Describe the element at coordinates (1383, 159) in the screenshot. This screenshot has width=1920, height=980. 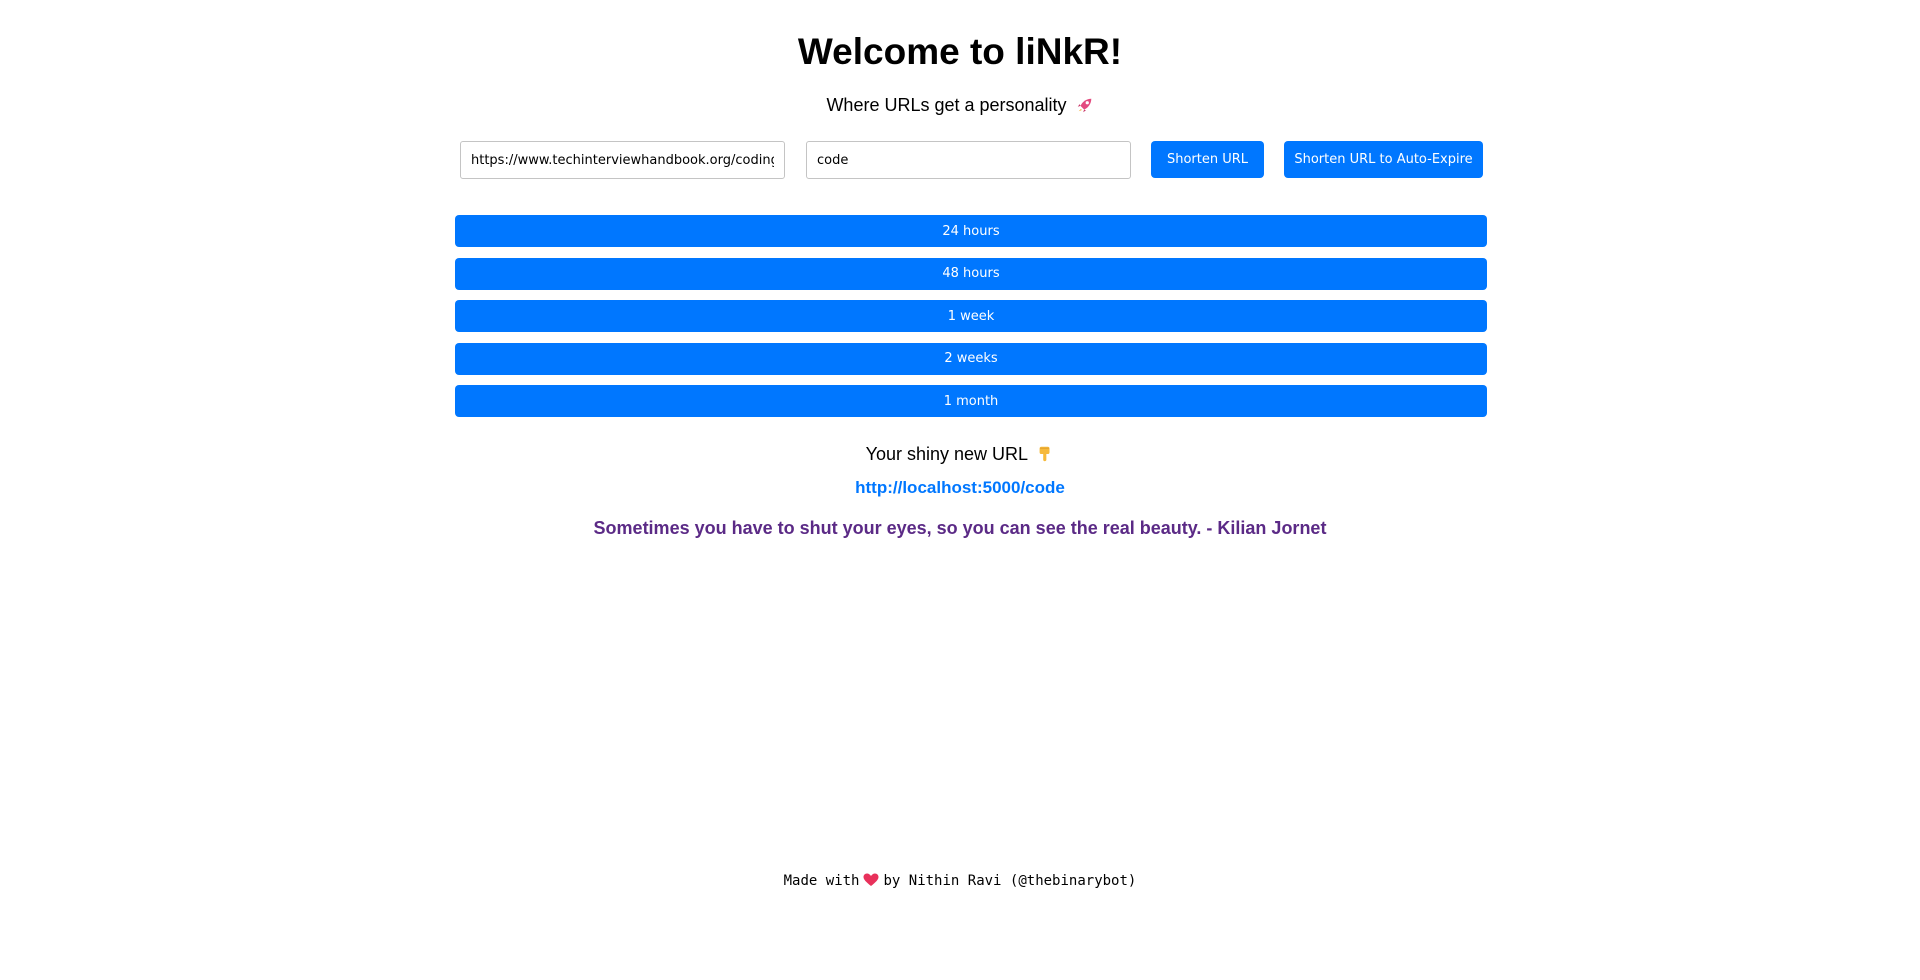
I see `shorten-auto-expire-button: Shorten URL to Auto-Expire` at that location.